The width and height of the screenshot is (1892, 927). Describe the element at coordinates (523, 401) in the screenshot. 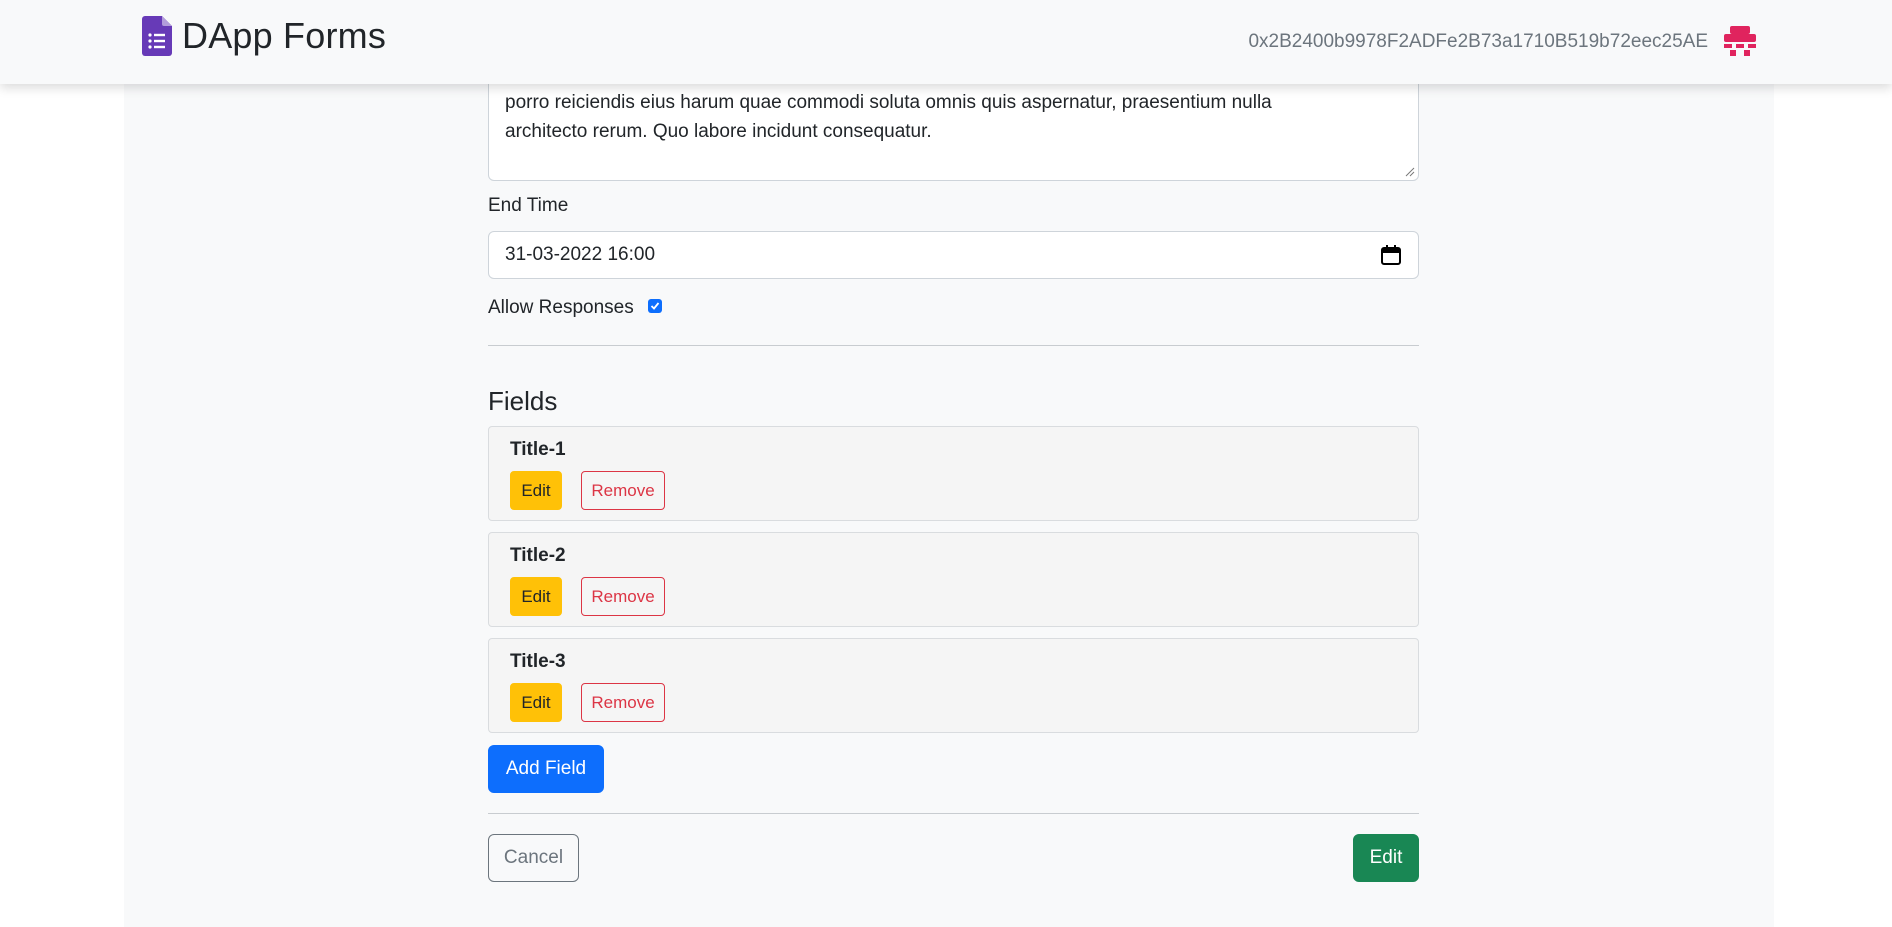

I see `fields-heading: Fields` at that location.